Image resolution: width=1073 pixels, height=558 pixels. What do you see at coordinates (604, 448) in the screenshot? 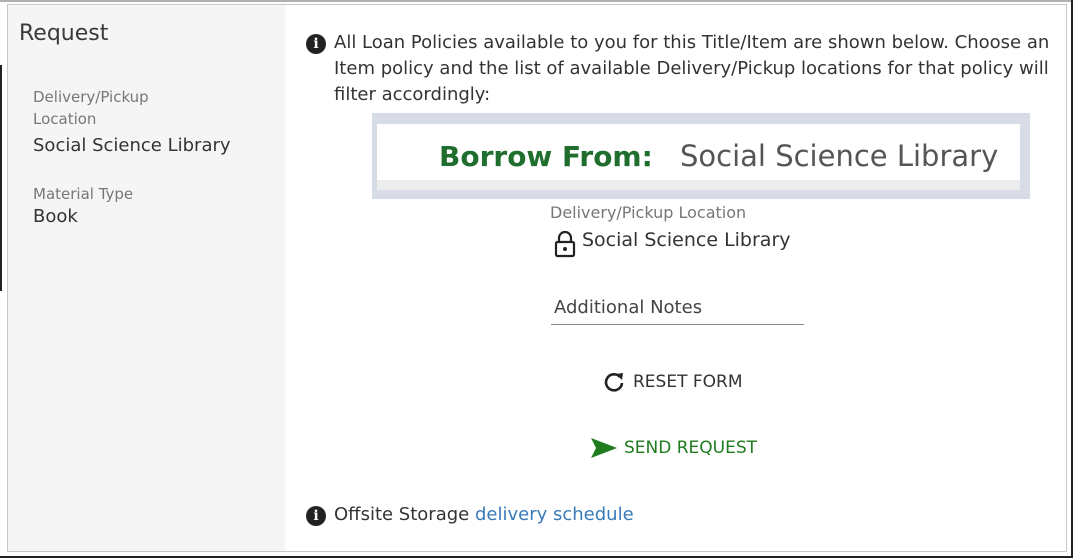
I see `send-icon` at bounding box center [604, 448].